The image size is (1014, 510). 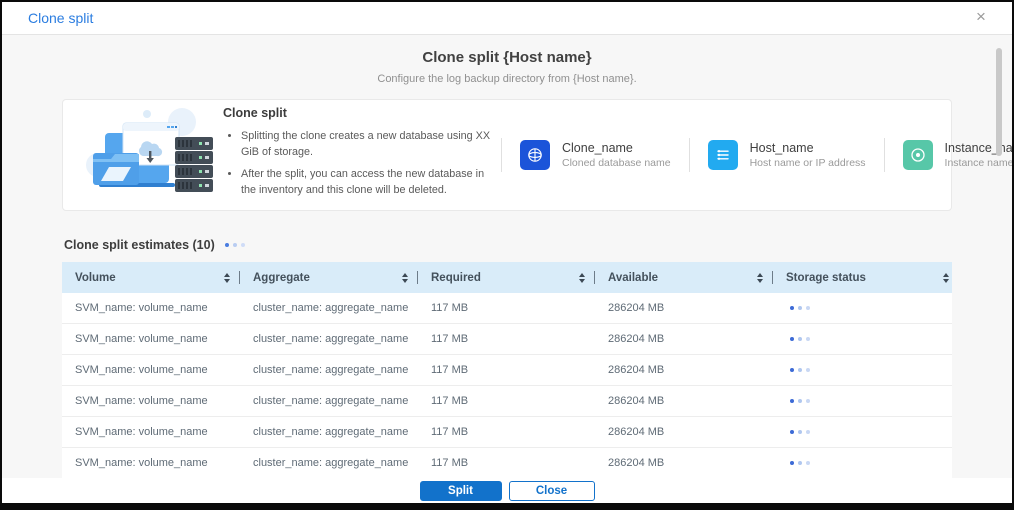 What do you see at coordinates (329, 277) in the screenshot?
I see `column-header-aggregate: Aggregate` at bounding box center [329, 277].